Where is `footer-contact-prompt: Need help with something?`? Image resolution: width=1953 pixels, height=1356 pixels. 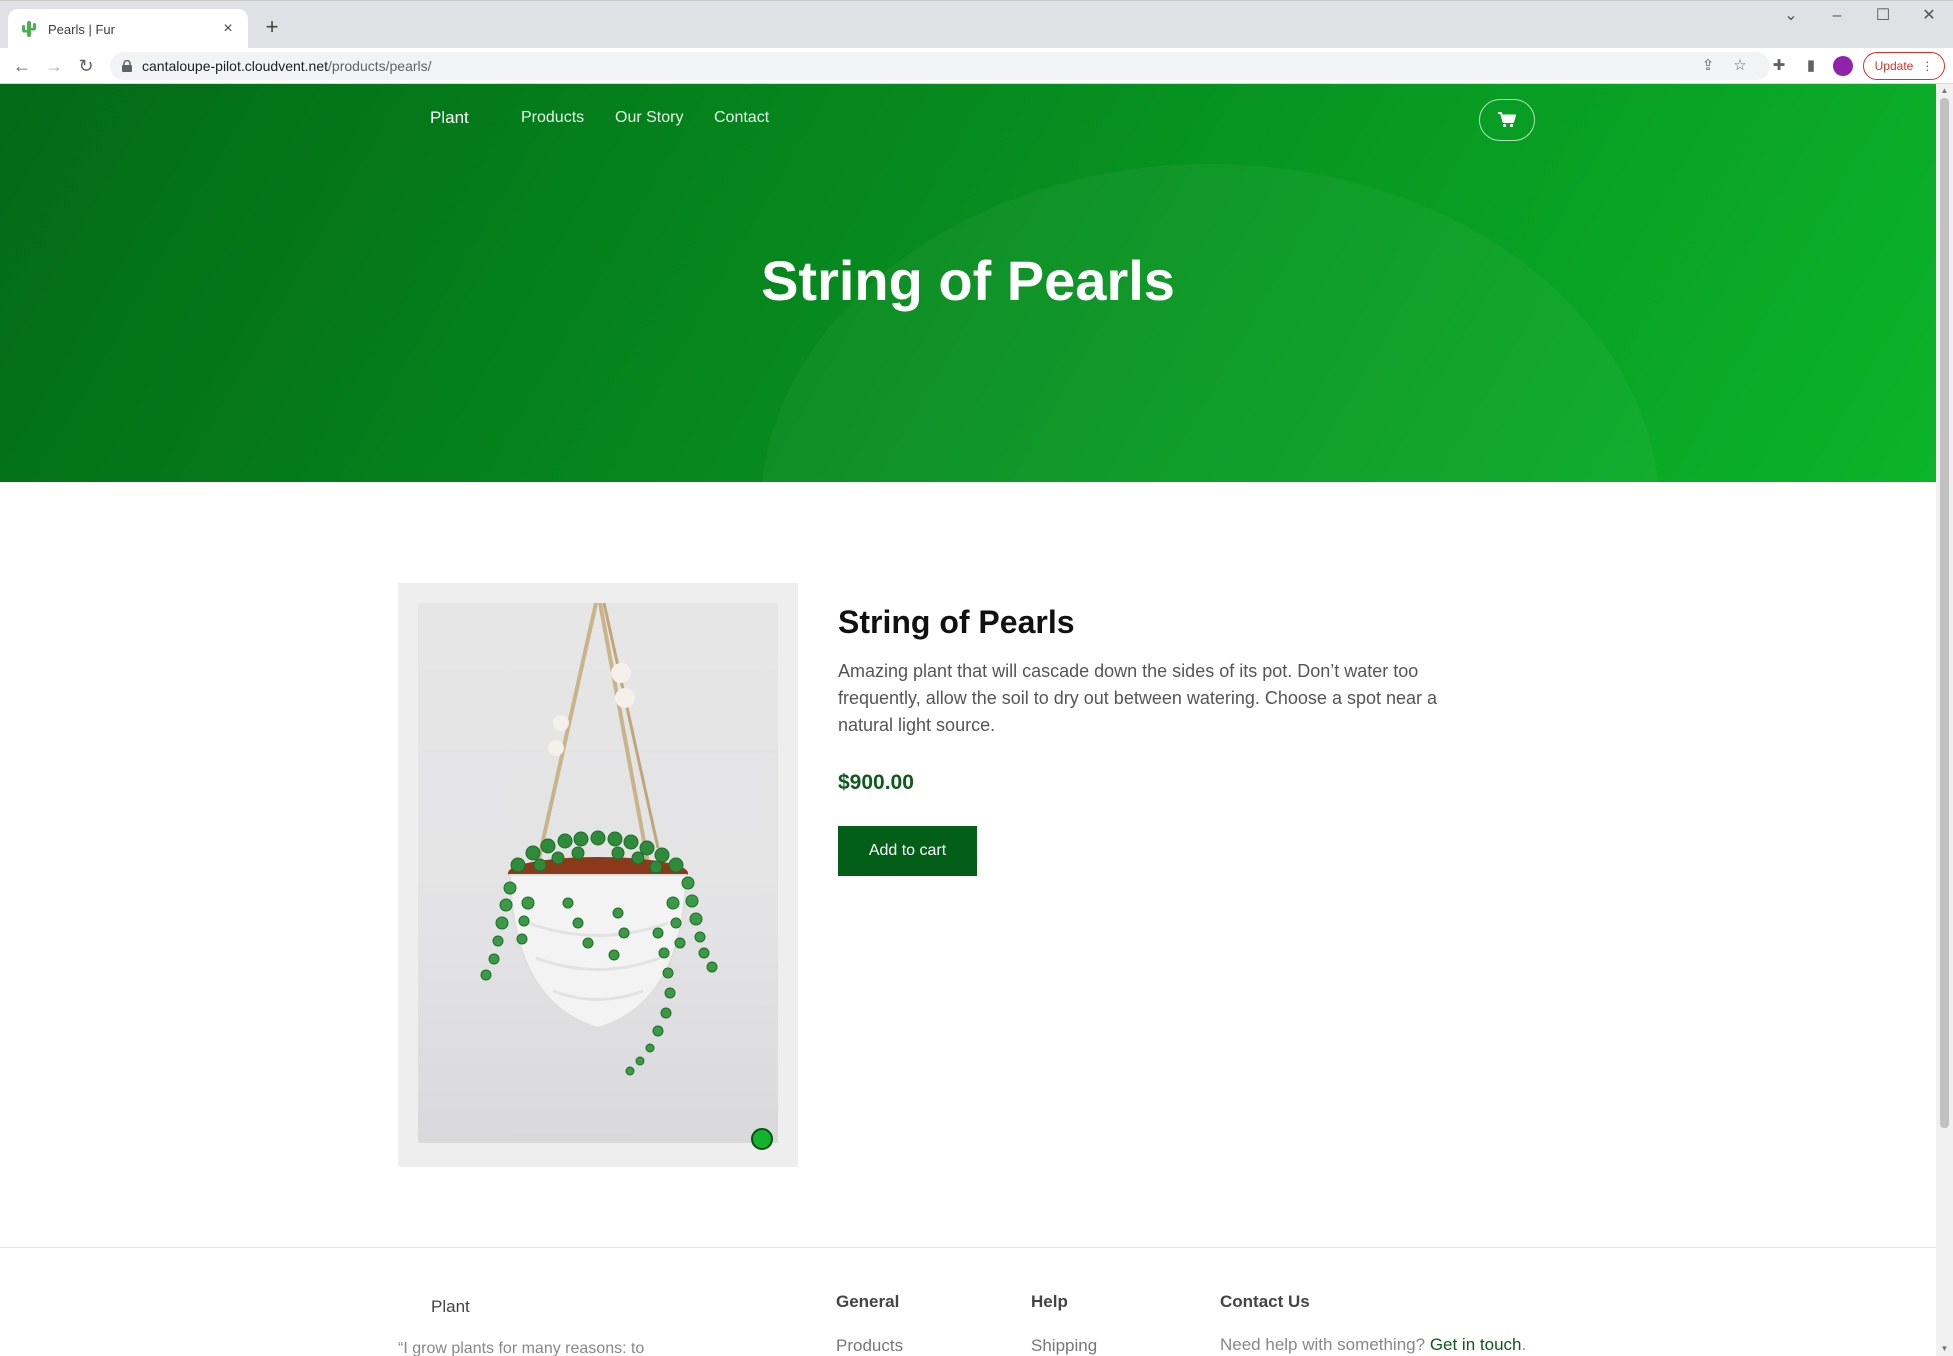
footer-contact-prompt: Need help with something? is located at coordinates (1323, 1344).